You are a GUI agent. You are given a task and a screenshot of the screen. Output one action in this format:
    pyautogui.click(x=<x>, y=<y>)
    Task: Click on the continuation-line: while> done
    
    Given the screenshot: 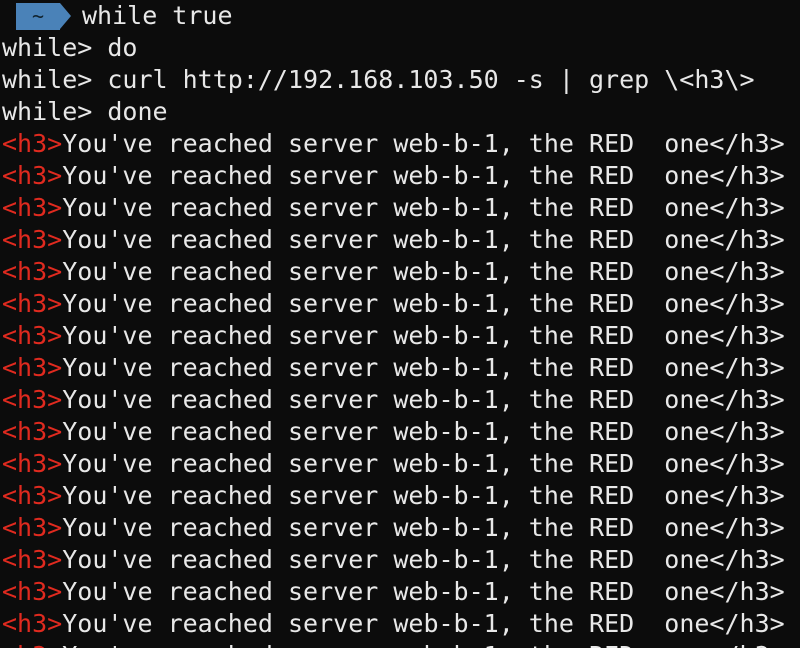 What is the action you would take?
    pyautogui.click(x=85, y=111)
    